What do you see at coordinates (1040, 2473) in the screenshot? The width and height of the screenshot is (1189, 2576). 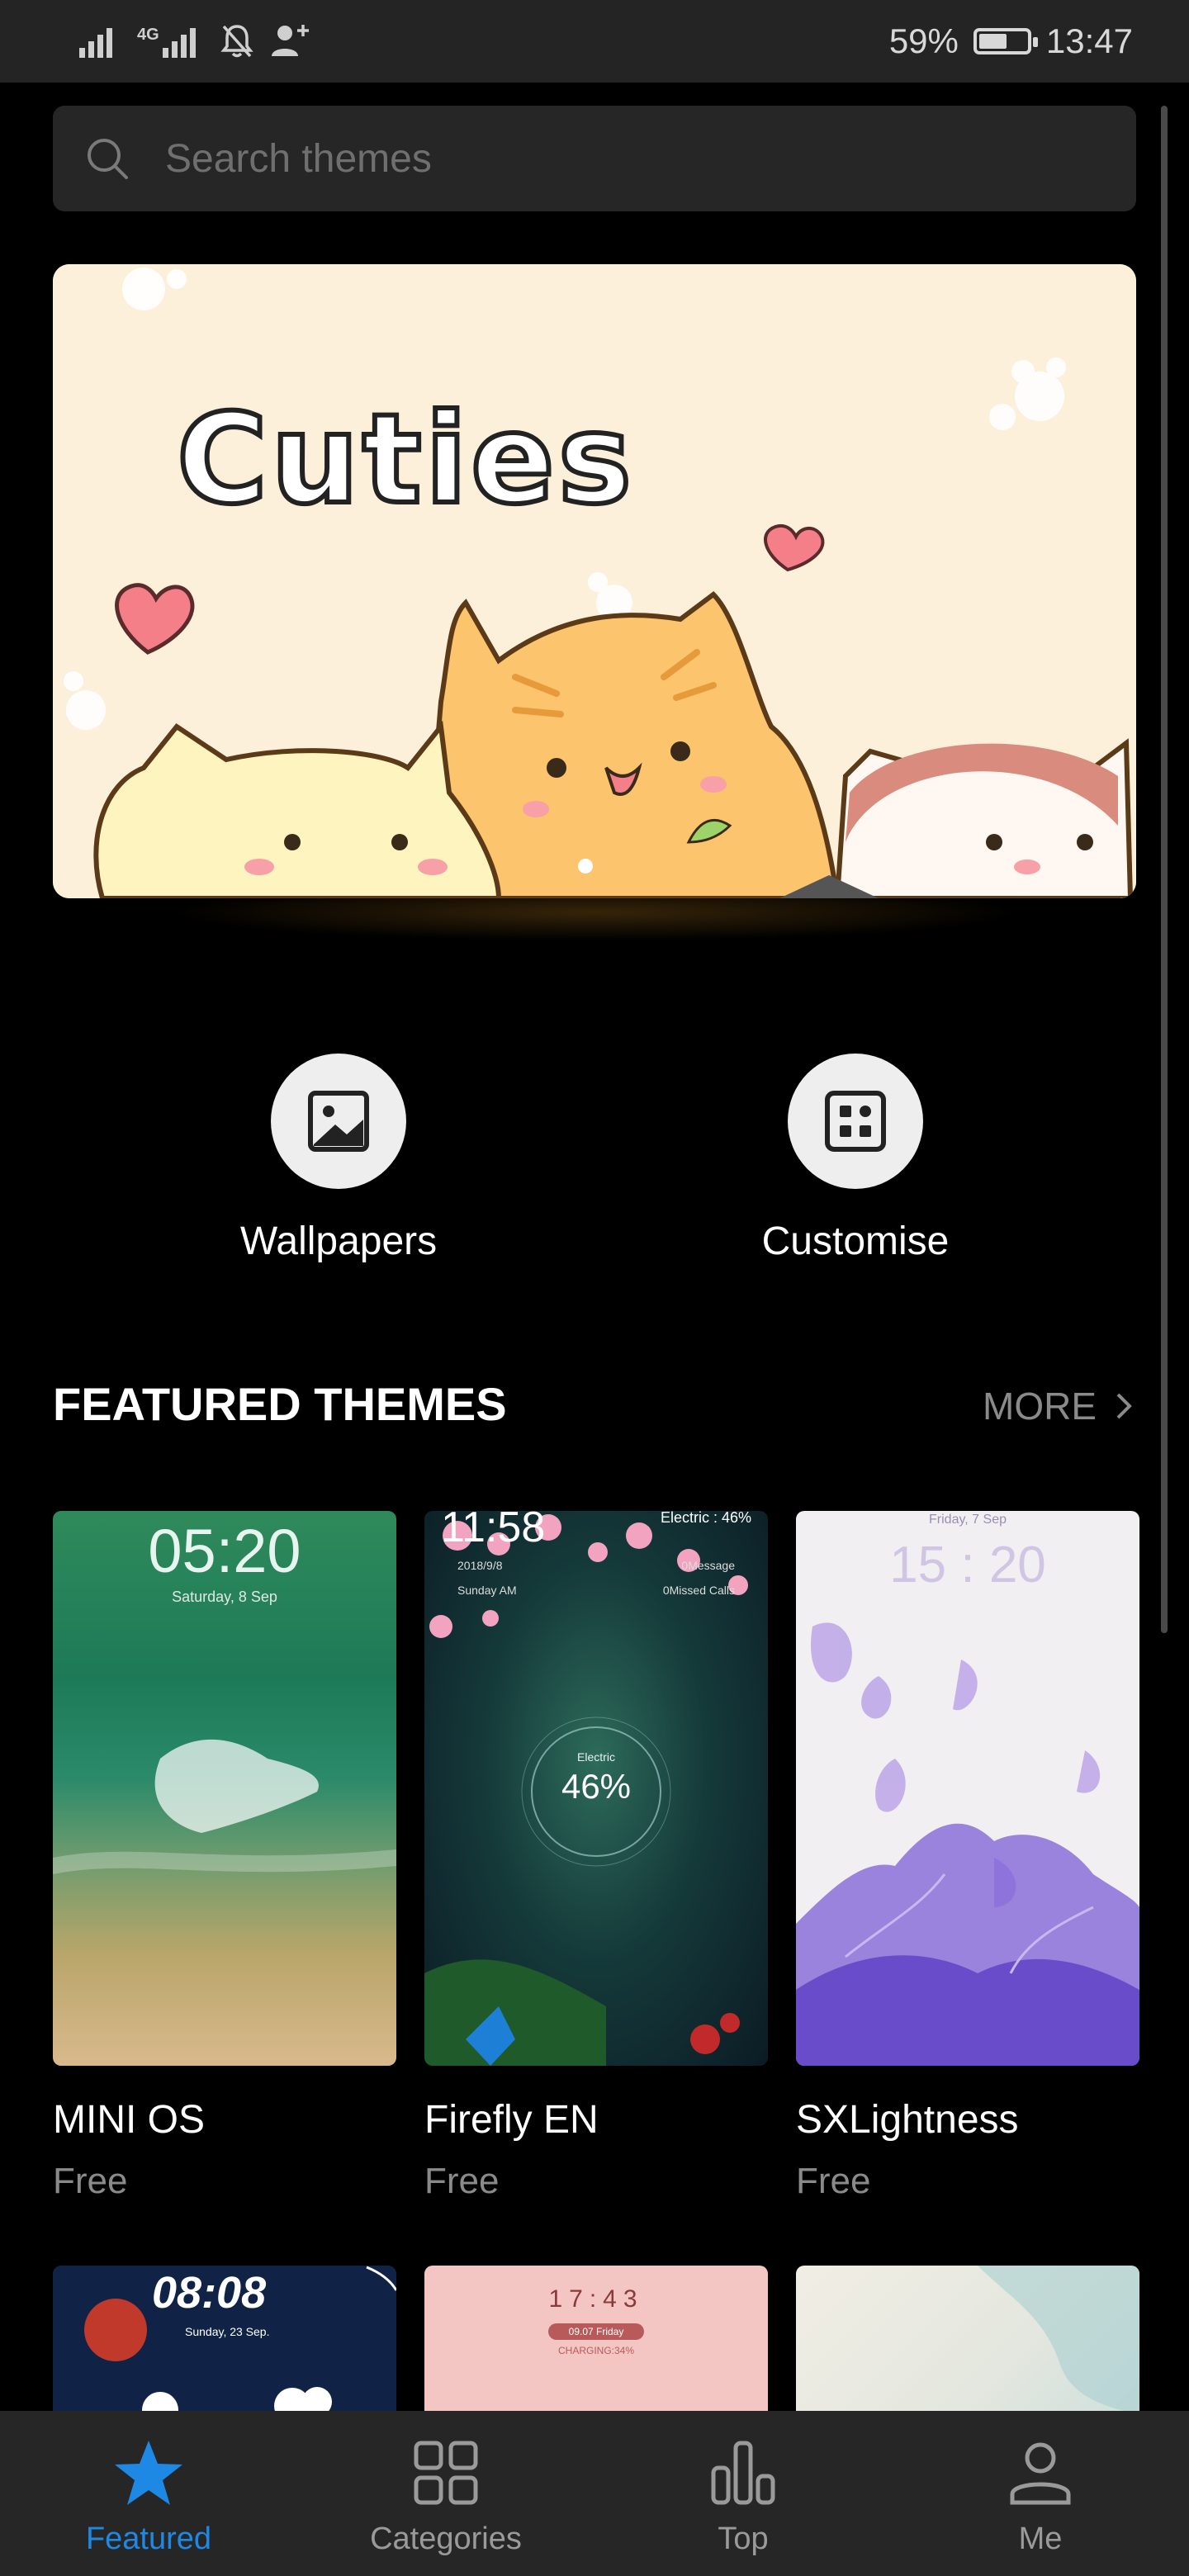 I see `person-icon` at bounding box center [1040, 2473].